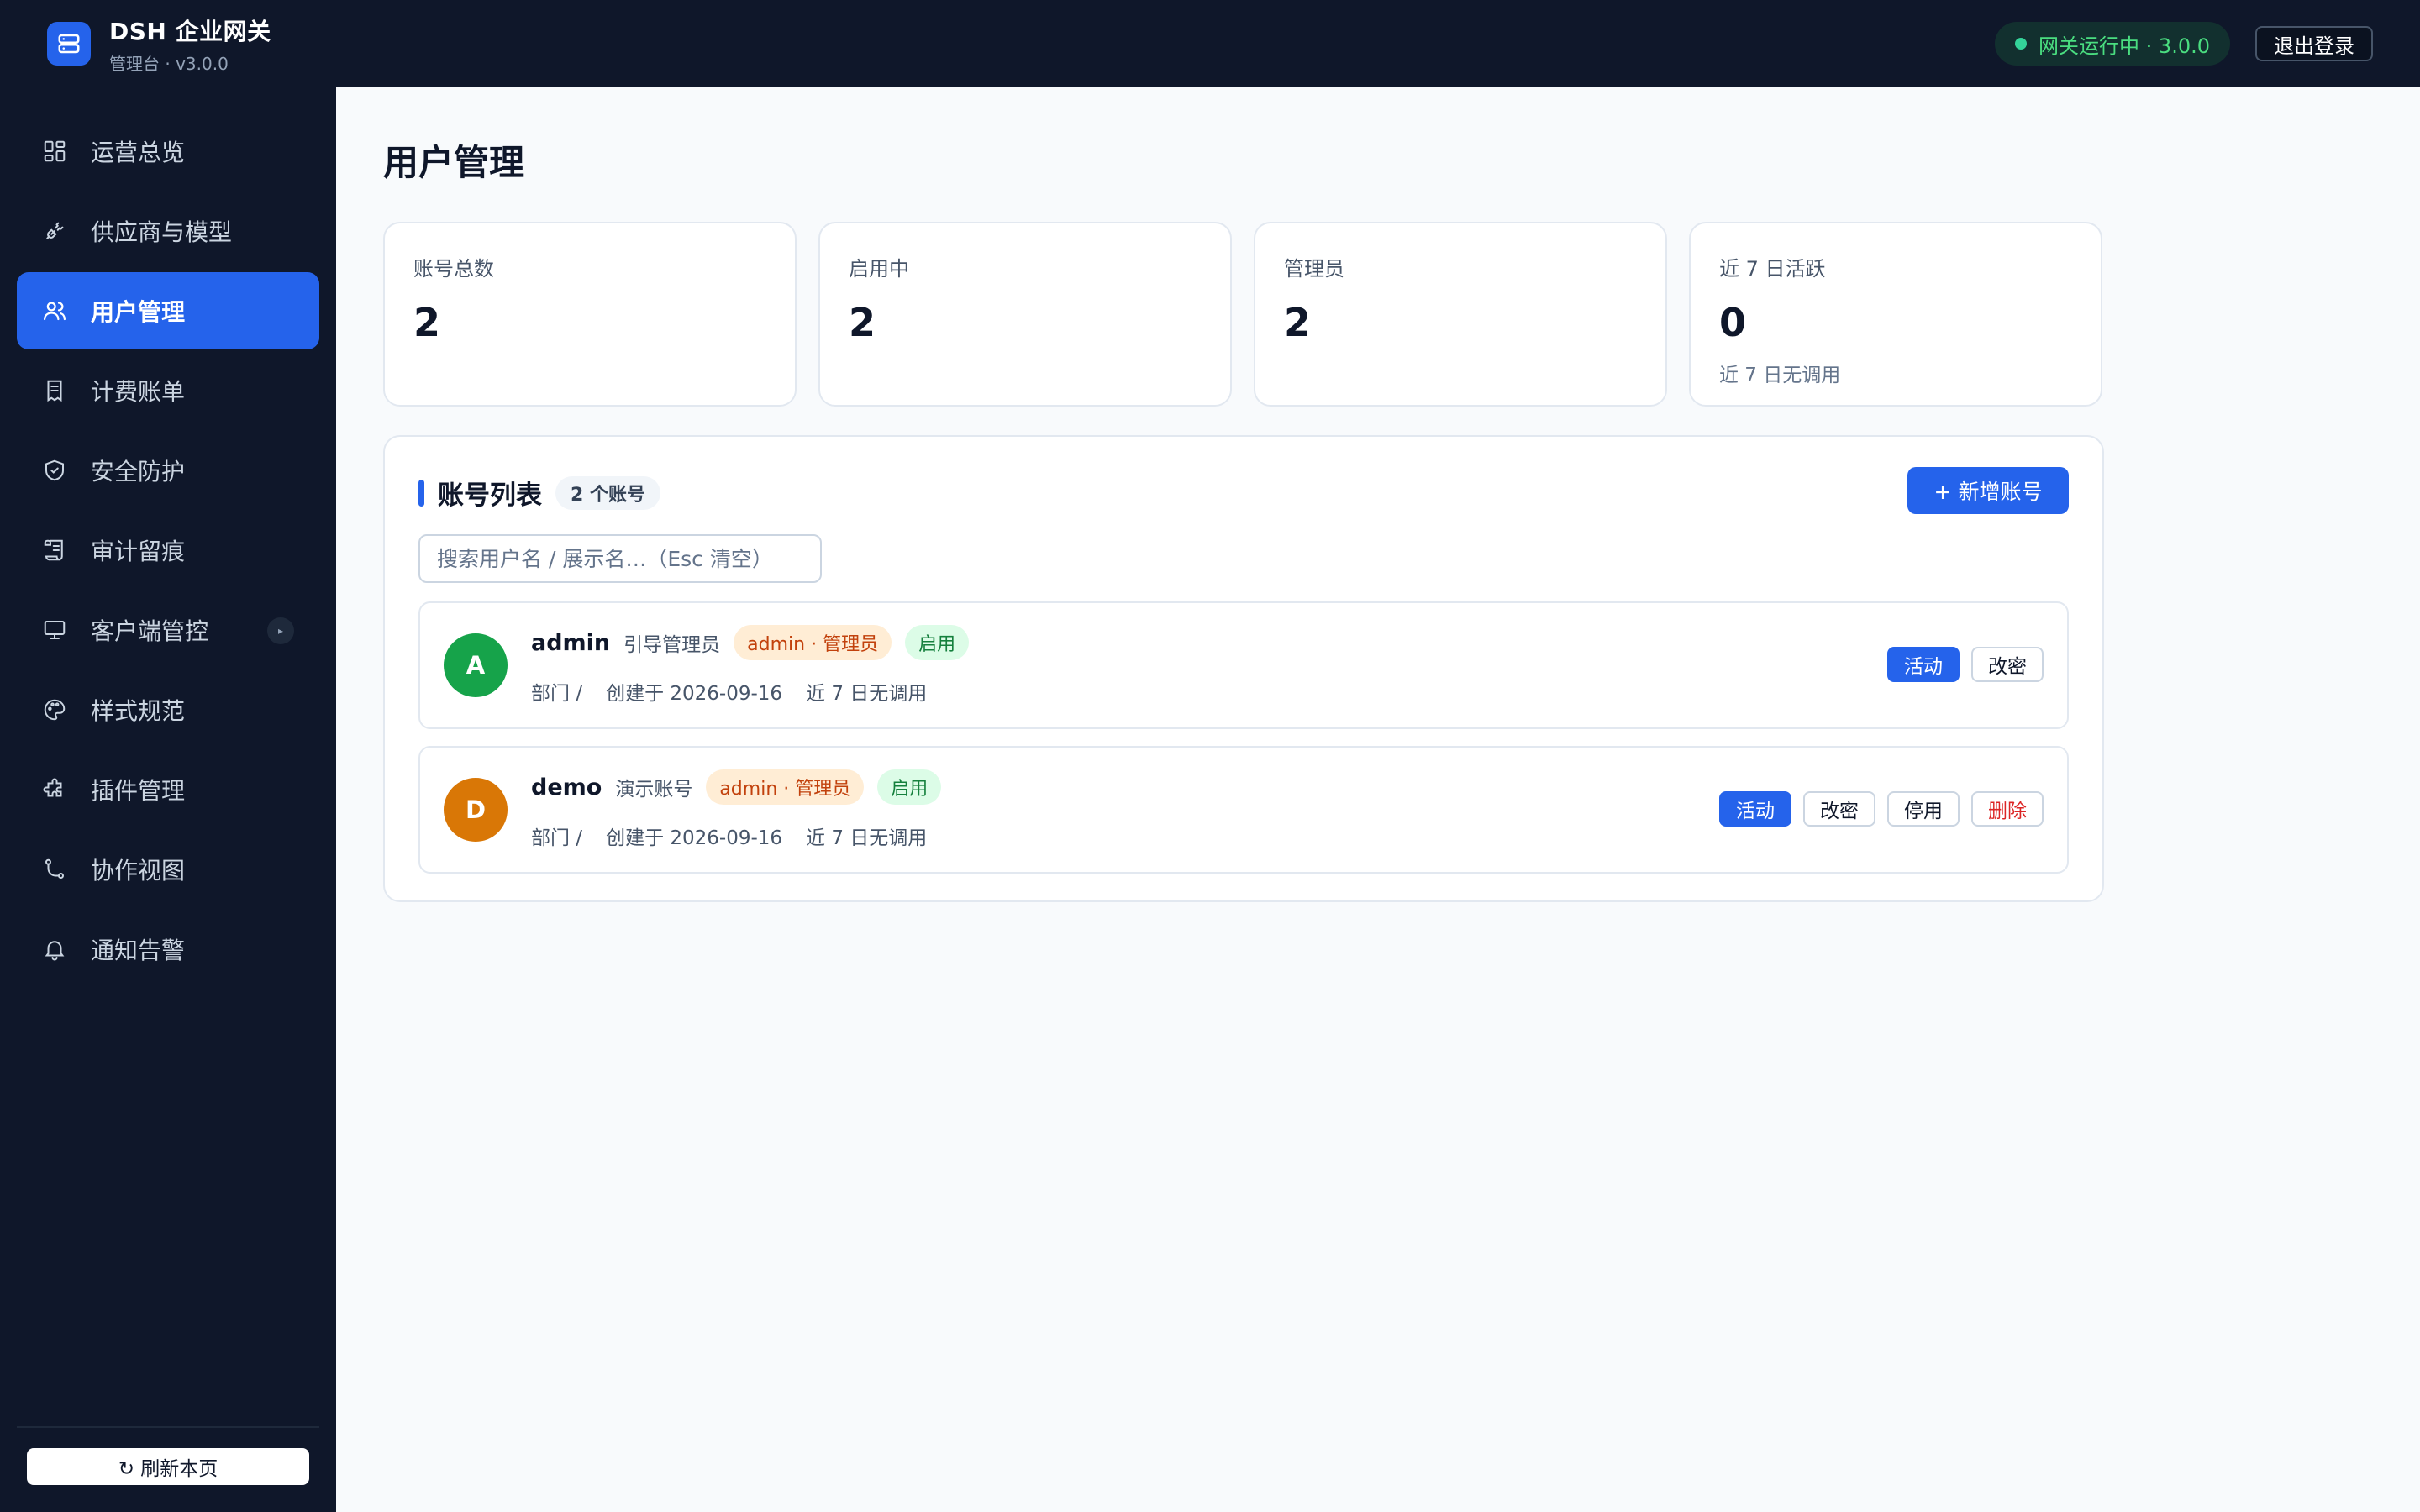 Image resolution: width=2420 pixels, height=1512 pixels. Describe the element at coordinates (54, 550) in the screenshot. I see `scroll-icon` at that location.